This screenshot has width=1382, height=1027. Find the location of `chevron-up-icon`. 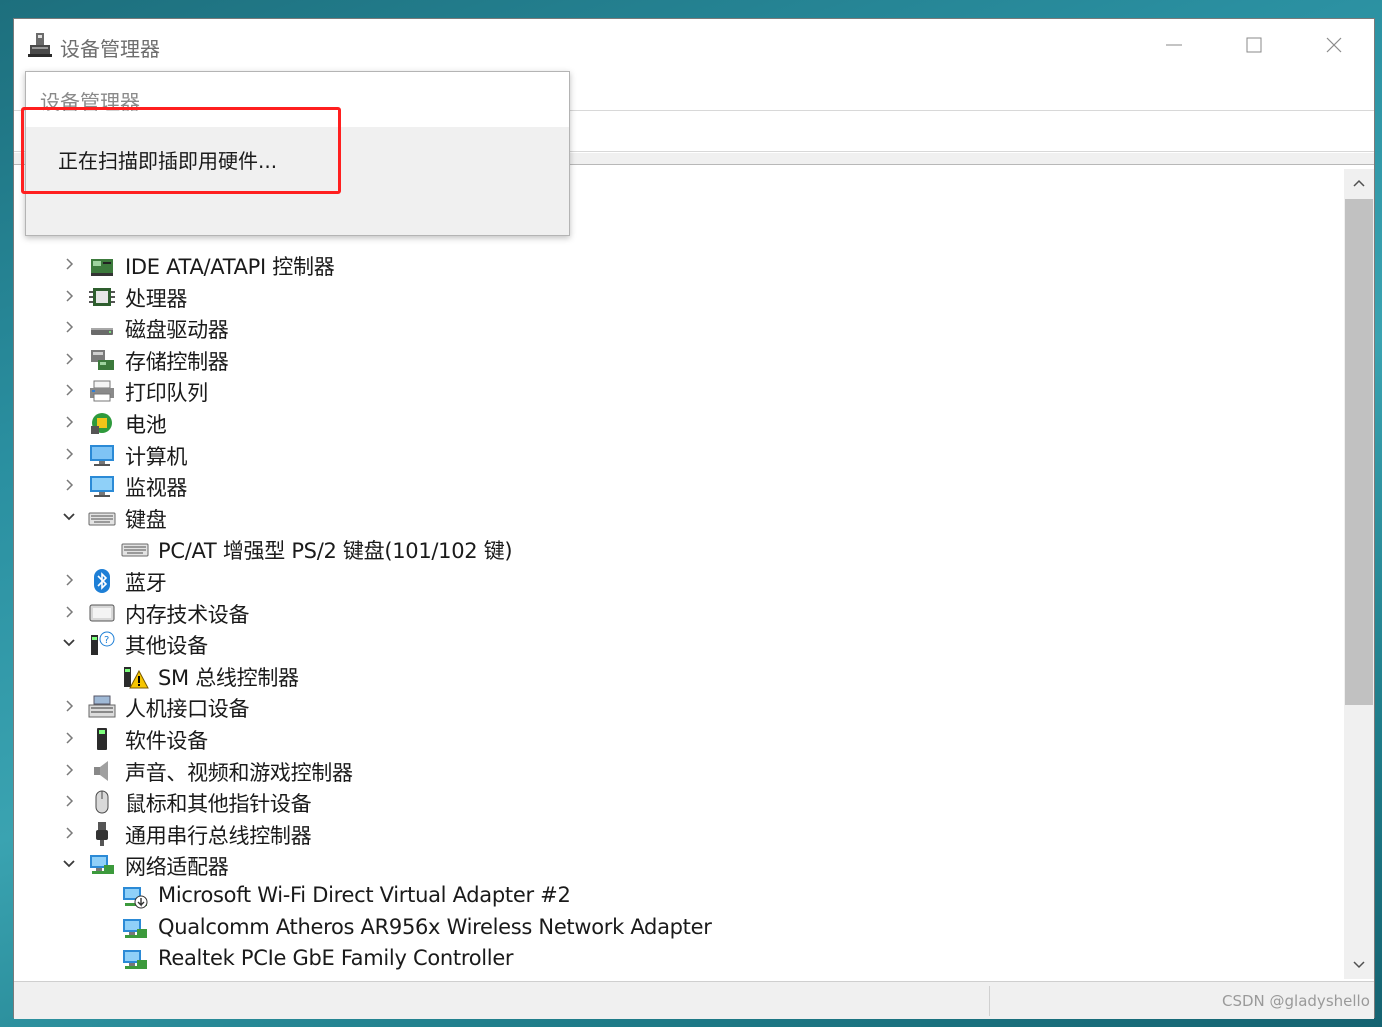

chevron-up-icon is located at coordinates (1359, 183).